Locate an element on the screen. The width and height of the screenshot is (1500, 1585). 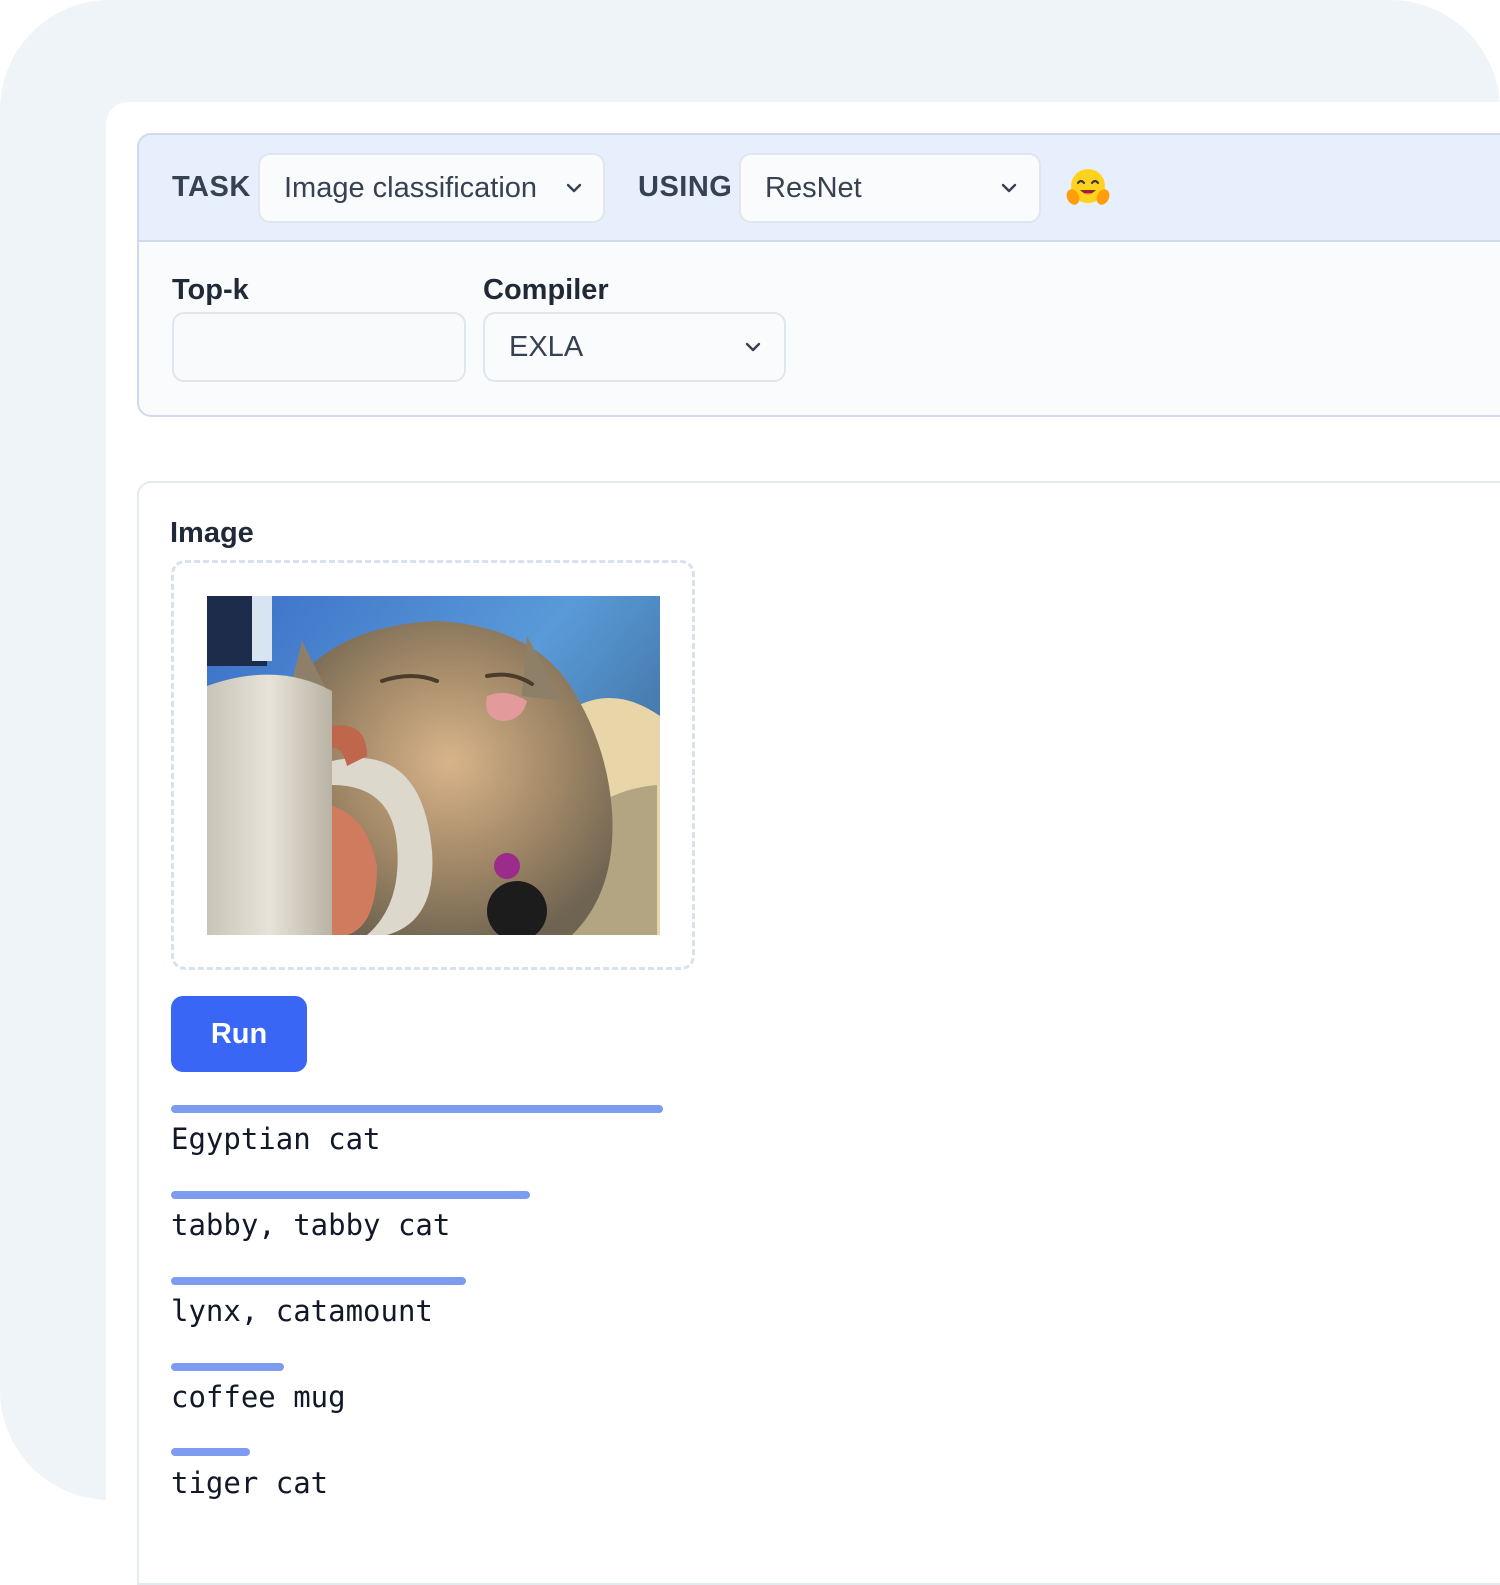
result-label: lynx, catamount is located at coordinates (302, 1311).